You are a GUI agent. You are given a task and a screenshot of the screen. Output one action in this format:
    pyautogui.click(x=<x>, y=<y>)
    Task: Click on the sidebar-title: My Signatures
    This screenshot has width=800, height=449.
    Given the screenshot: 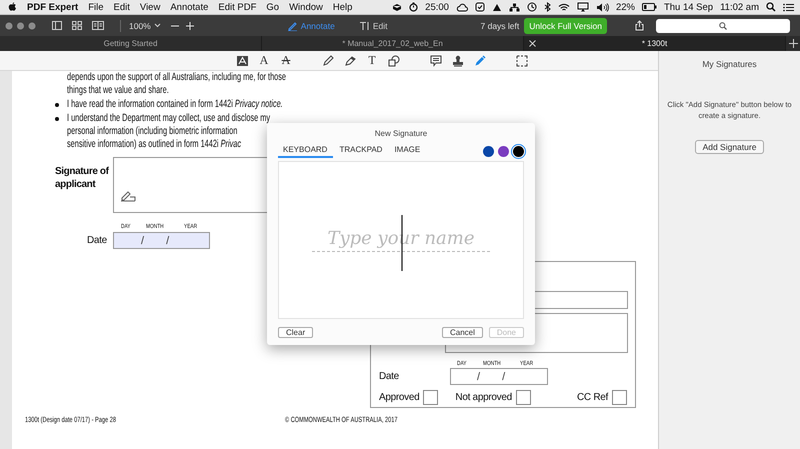 What is the action you would take?
    pyautogui.click(x=729, y=64)
    